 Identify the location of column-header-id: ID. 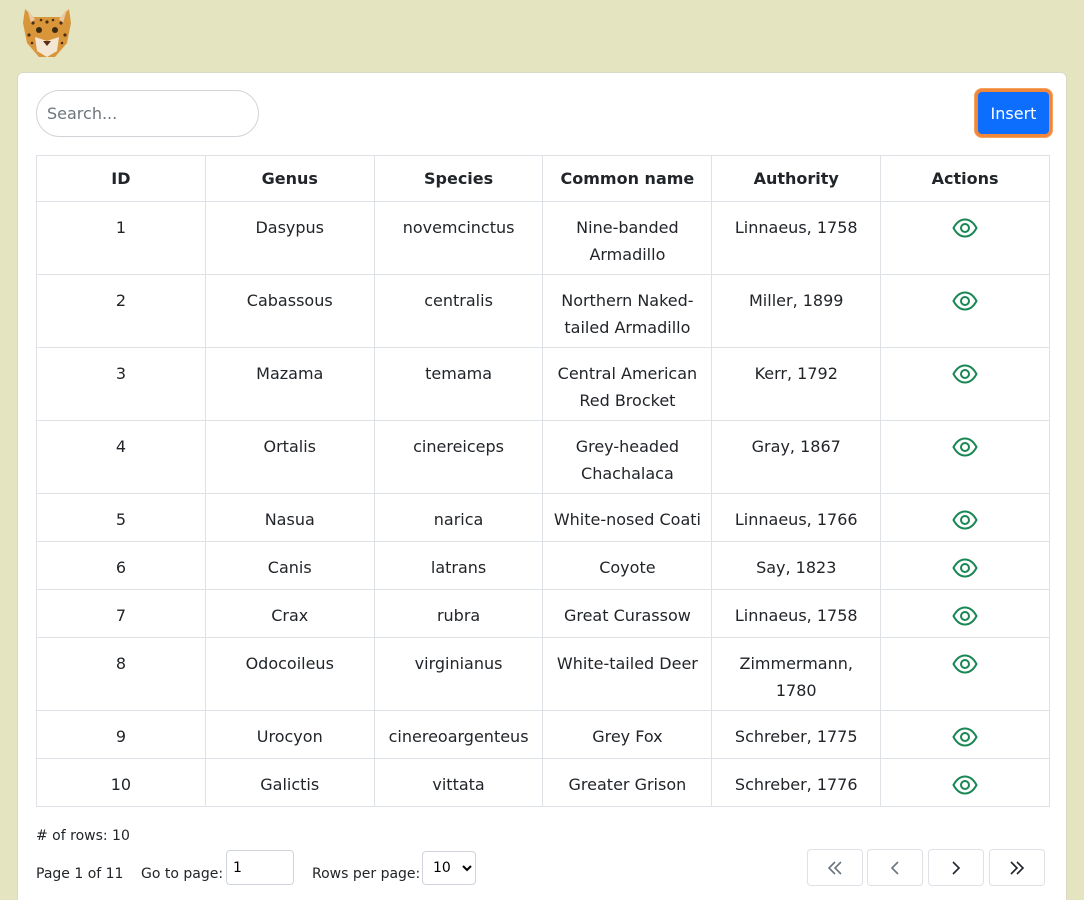
(121, 178).